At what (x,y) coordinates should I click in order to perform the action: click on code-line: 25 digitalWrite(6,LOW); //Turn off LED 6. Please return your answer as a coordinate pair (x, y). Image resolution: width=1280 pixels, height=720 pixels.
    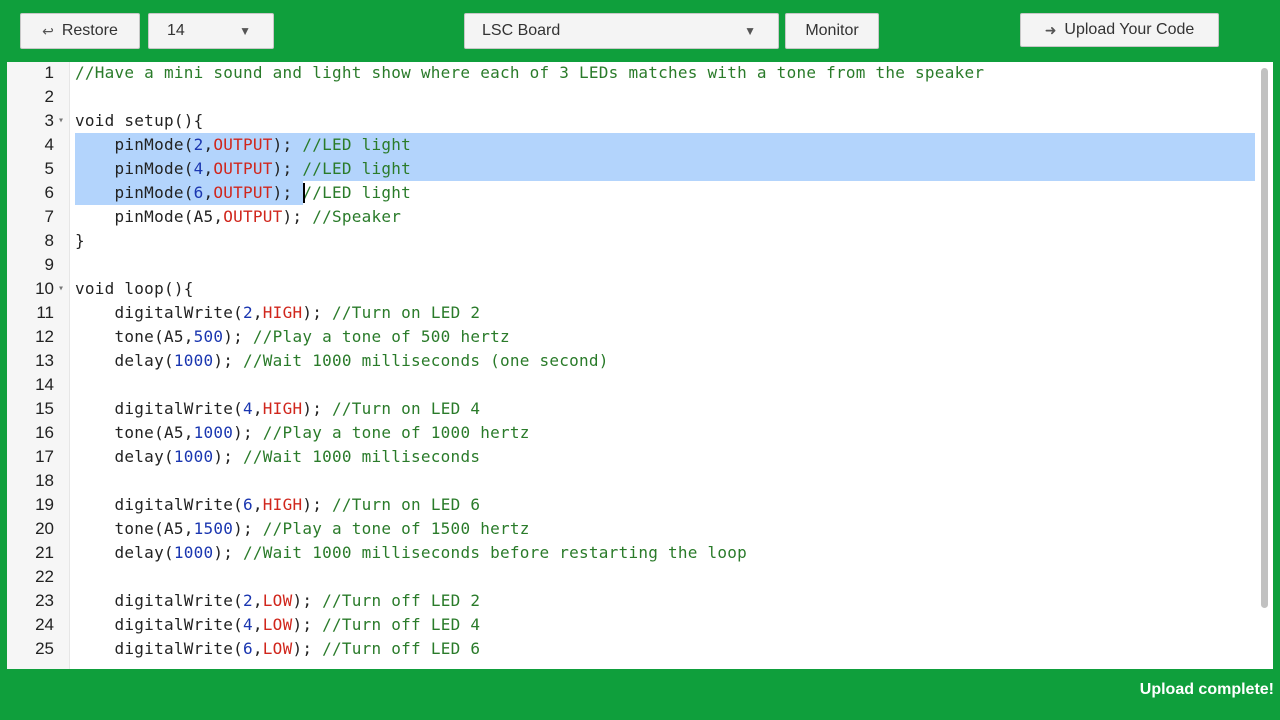
    Looking at the image, I should click on (631, 649).